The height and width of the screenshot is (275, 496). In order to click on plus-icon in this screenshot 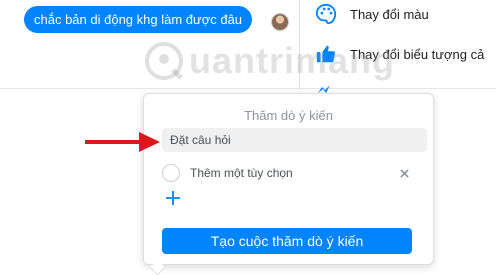, I will do `click(173, 198)`.